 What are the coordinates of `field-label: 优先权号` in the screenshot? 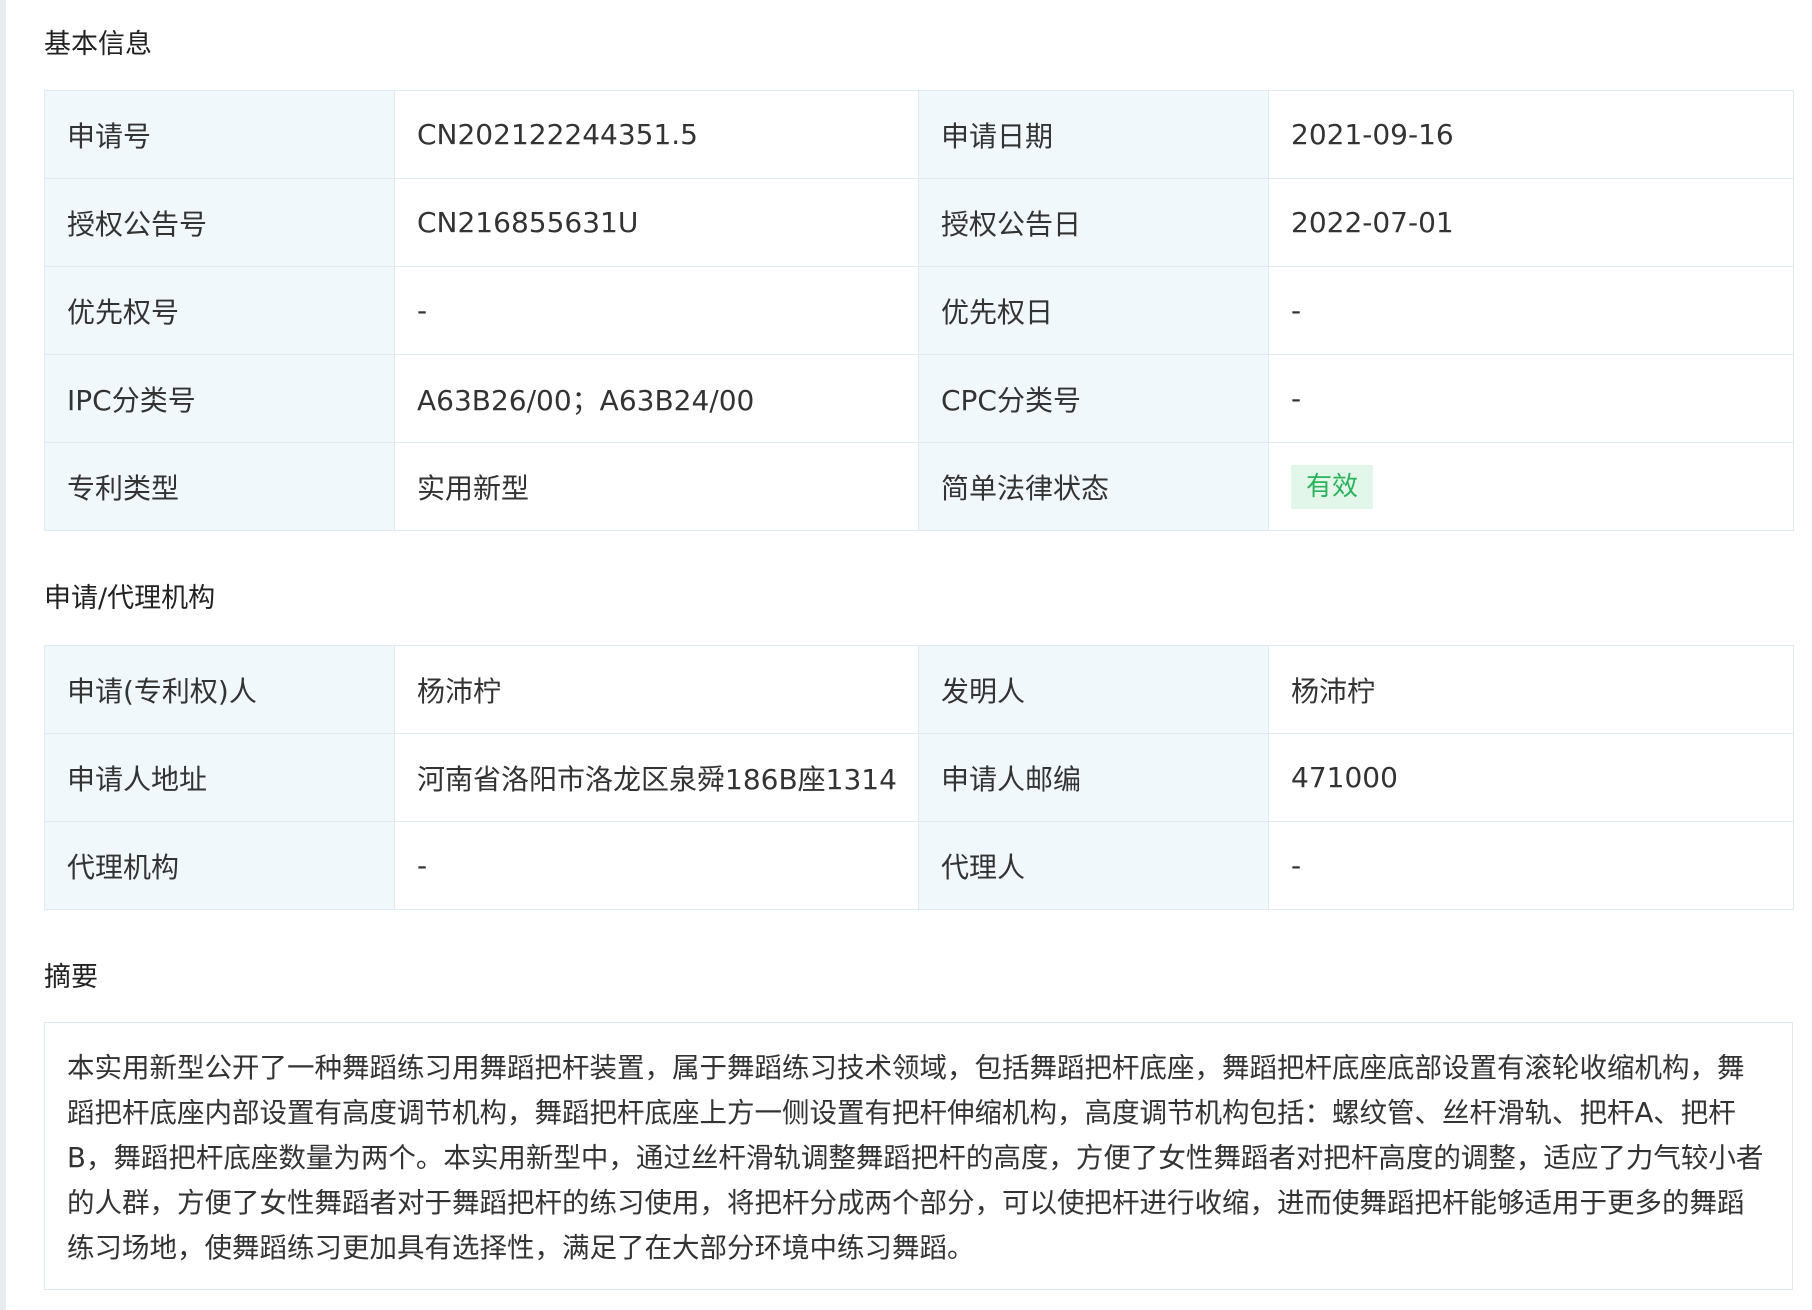 It's located at (219, 310).